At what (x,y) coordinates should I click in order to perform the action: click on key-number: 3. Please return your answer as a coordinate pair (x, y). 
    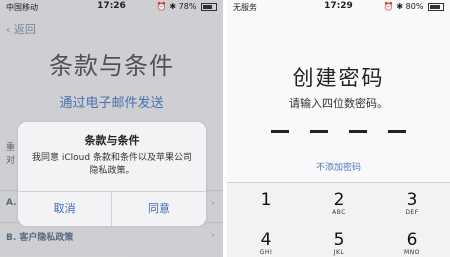
    Looking at the image, I should click on (412, 200).